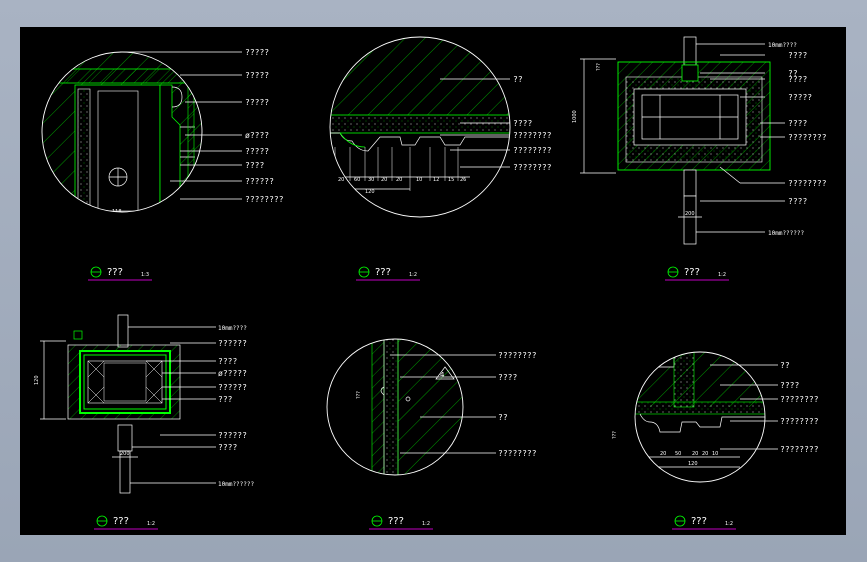 This screenshot has width=867, height=562. Describe the element at coordinates (722, 275) in the screenshot. I see `d3-scale: 1:2` at that location.